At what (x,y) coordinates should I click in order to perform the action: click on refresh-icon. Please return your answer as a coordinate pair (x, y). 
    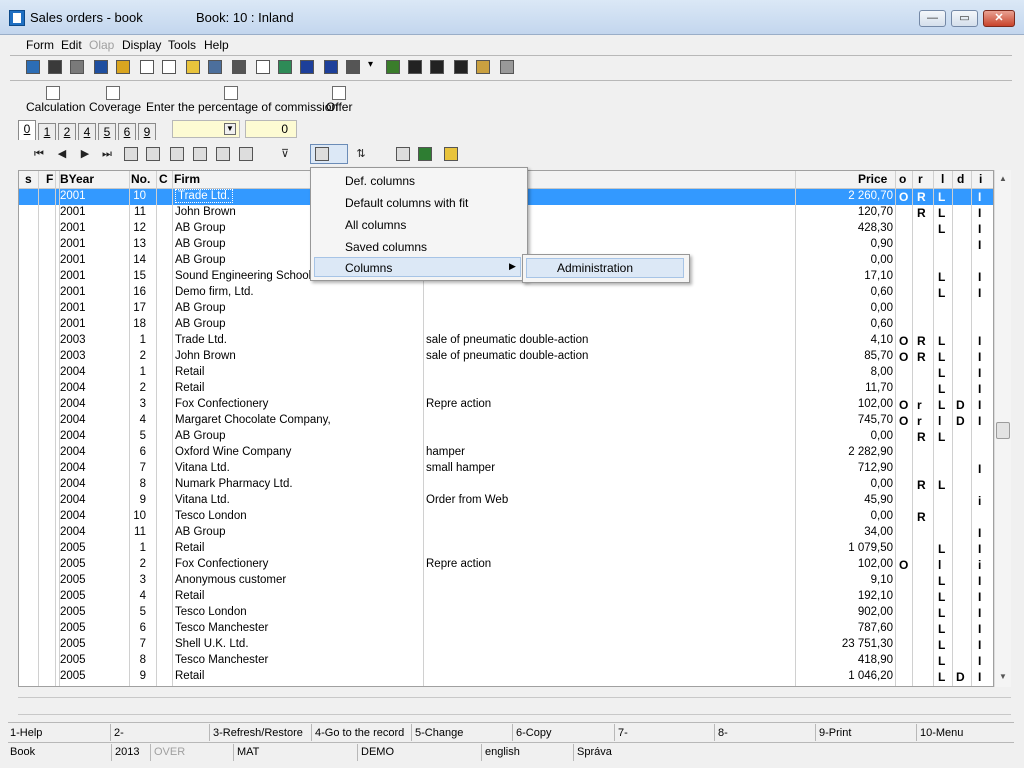
    Looking at the image, I should click on (131, 154).